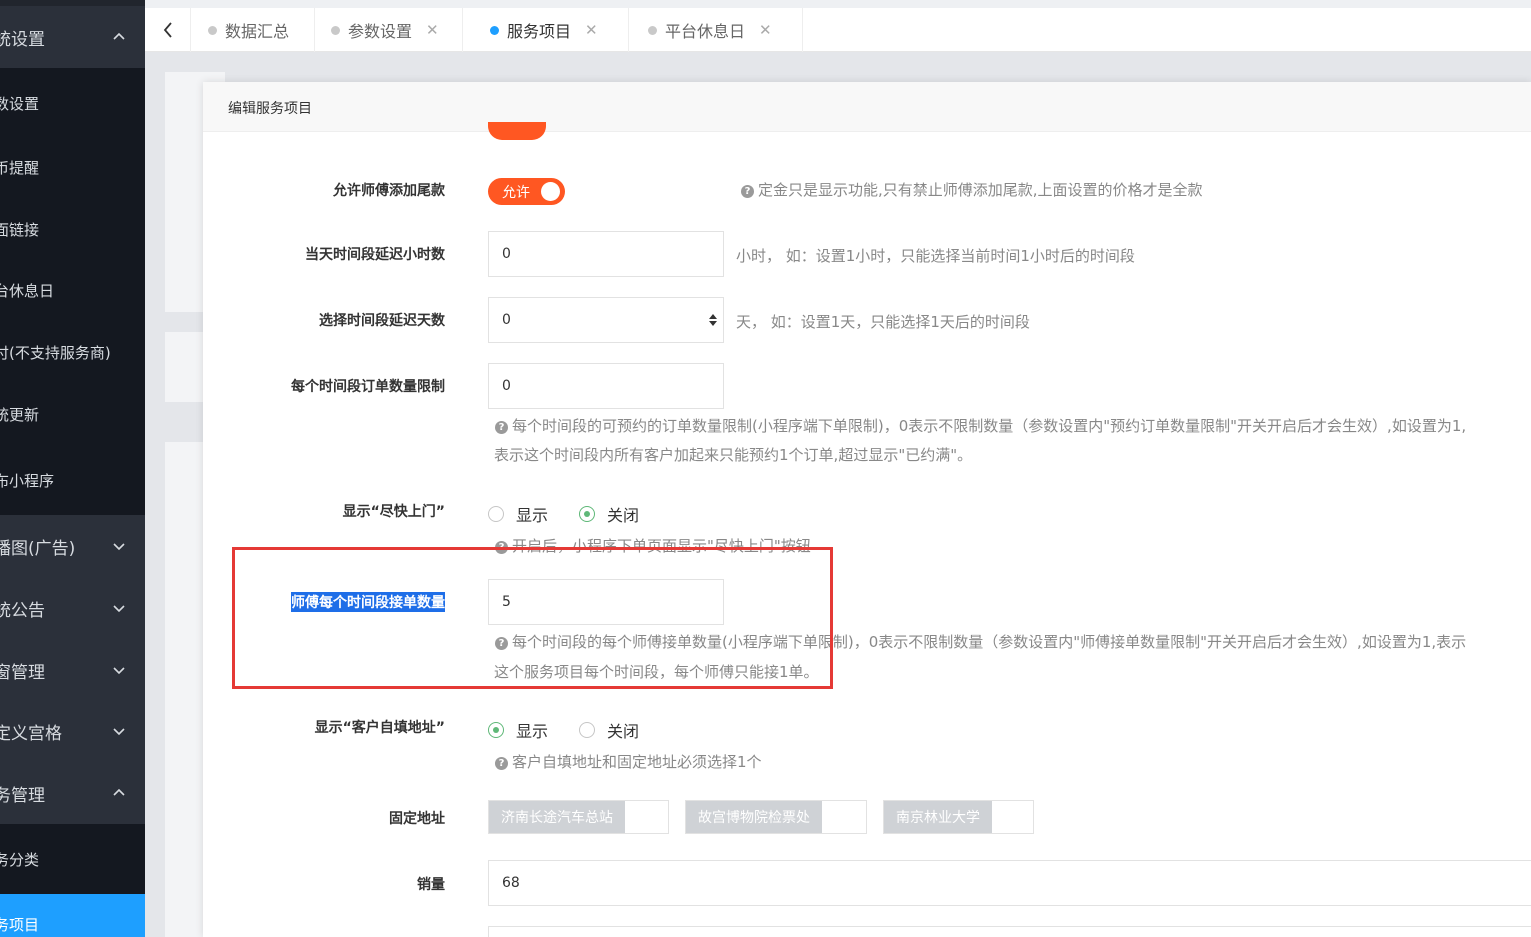 The width and height of the screenshot is (1531, 937). What do you see at coordinates (72, 167) in the screenshot?
I see `sidebar-item-reminder: 币提醒` at bounding box center [72, 167].